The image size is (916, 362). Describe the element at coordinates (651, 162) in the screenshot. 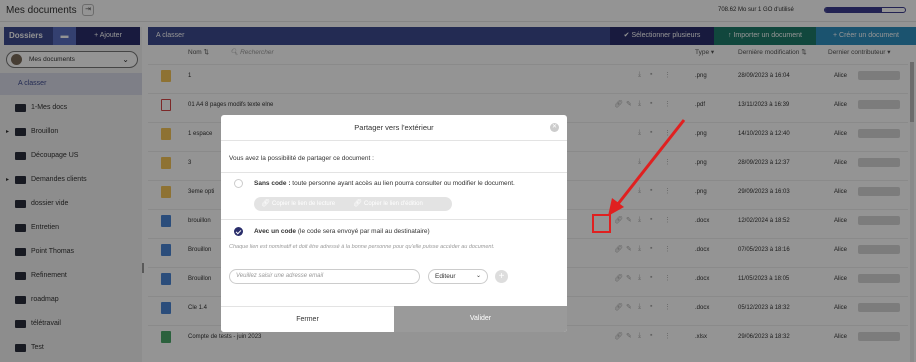

I see `arrow-shaft` at that location.